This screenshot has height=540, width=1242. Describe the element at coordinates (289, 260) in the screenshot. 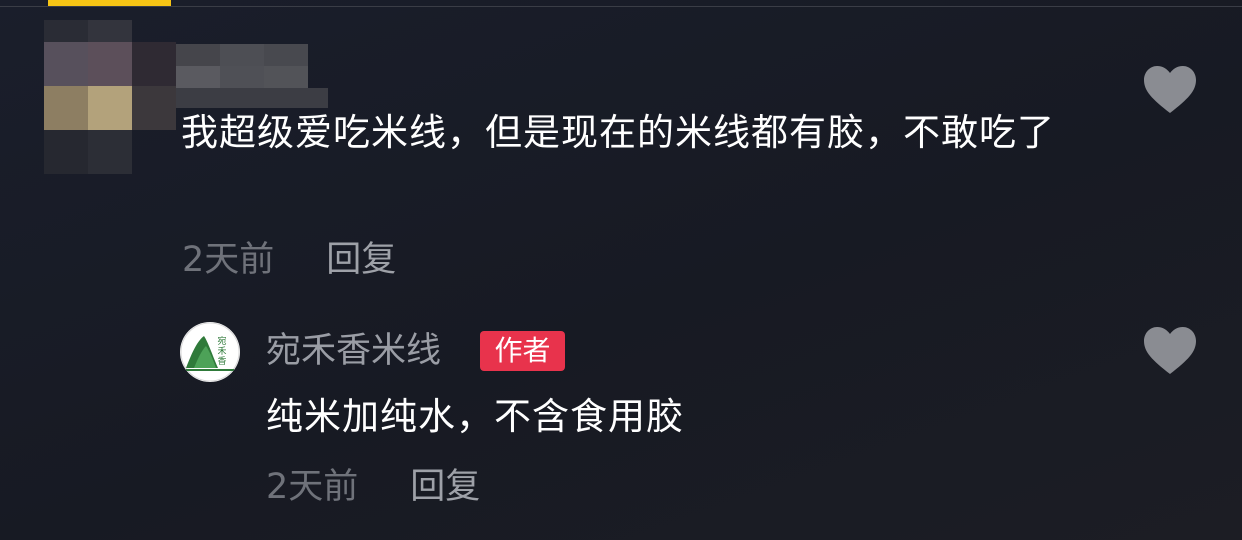

I see `comment-meta: 2天前 回复` at that location.